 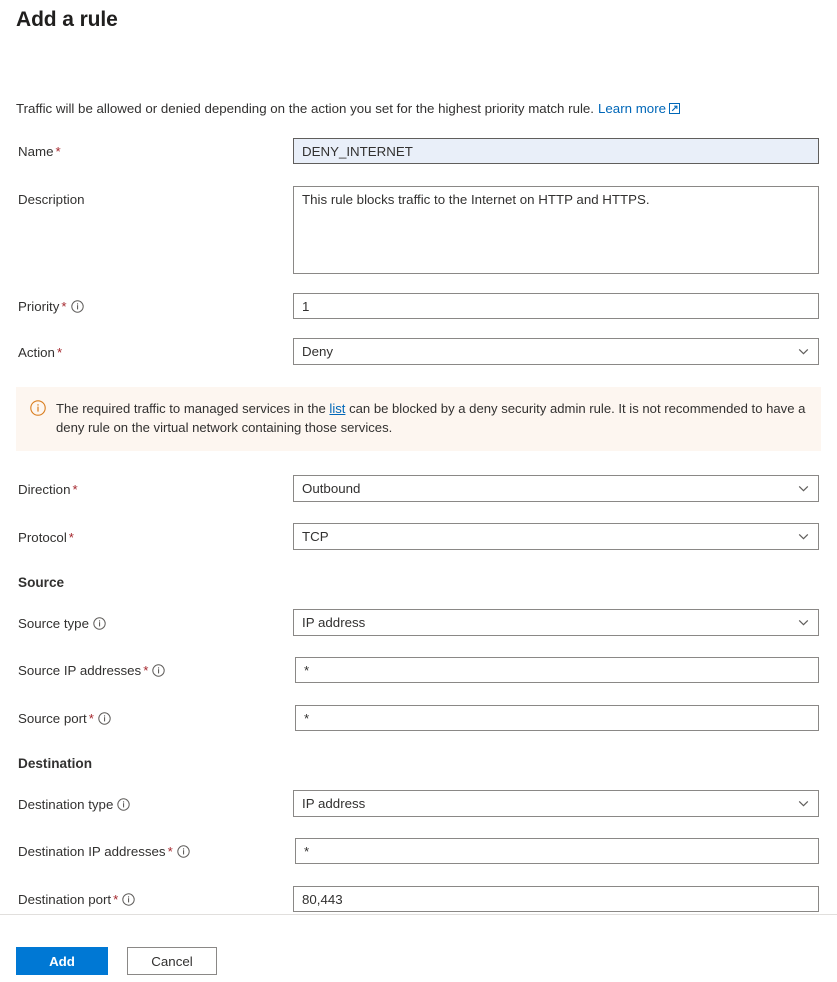 What do you see at coordinates (38, 408) in the screenshot?
I see `info-circle-icon` at bounding box center [38, 408].